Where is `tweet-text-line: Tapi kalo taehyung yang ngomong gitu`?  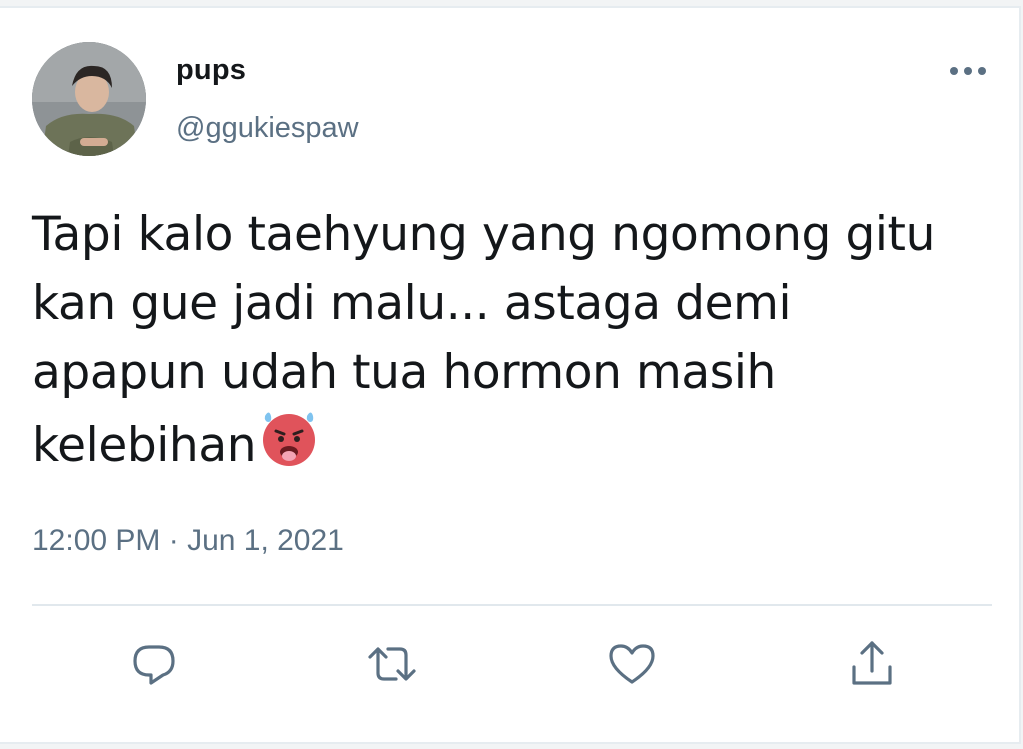 tweet-text-line: Tapi kalo taehyung yang ngomong gitu is located at coordinates (483, 234).